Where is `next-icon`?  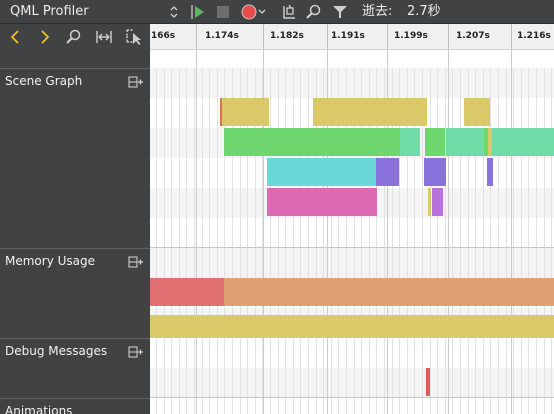
next-icon is located at coordinates (44, 37).